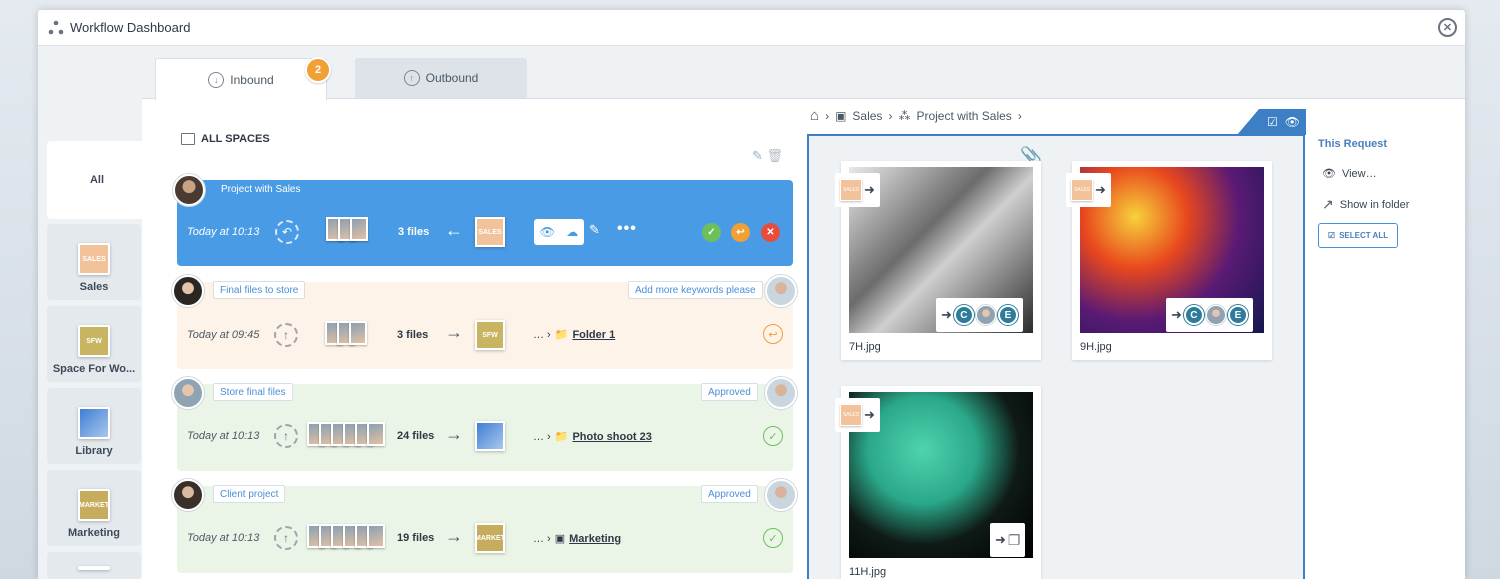 The image size is (1500, 579). Describe the element at coordinates (1364, 235) in the screenshot. I see `select-all-label: SELECT ALL` at that location.